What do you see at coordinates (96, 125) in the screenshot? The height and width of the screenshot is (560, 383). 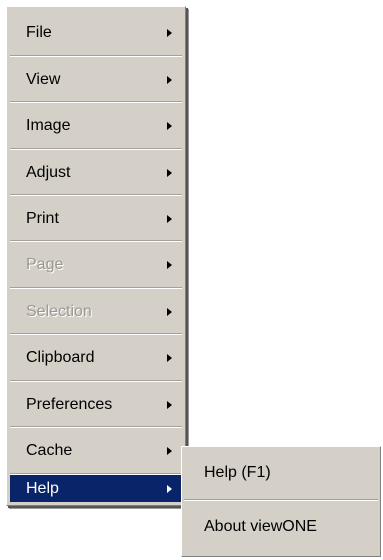 I see `menu-item-image: Image` at bounding box center [96, 125].